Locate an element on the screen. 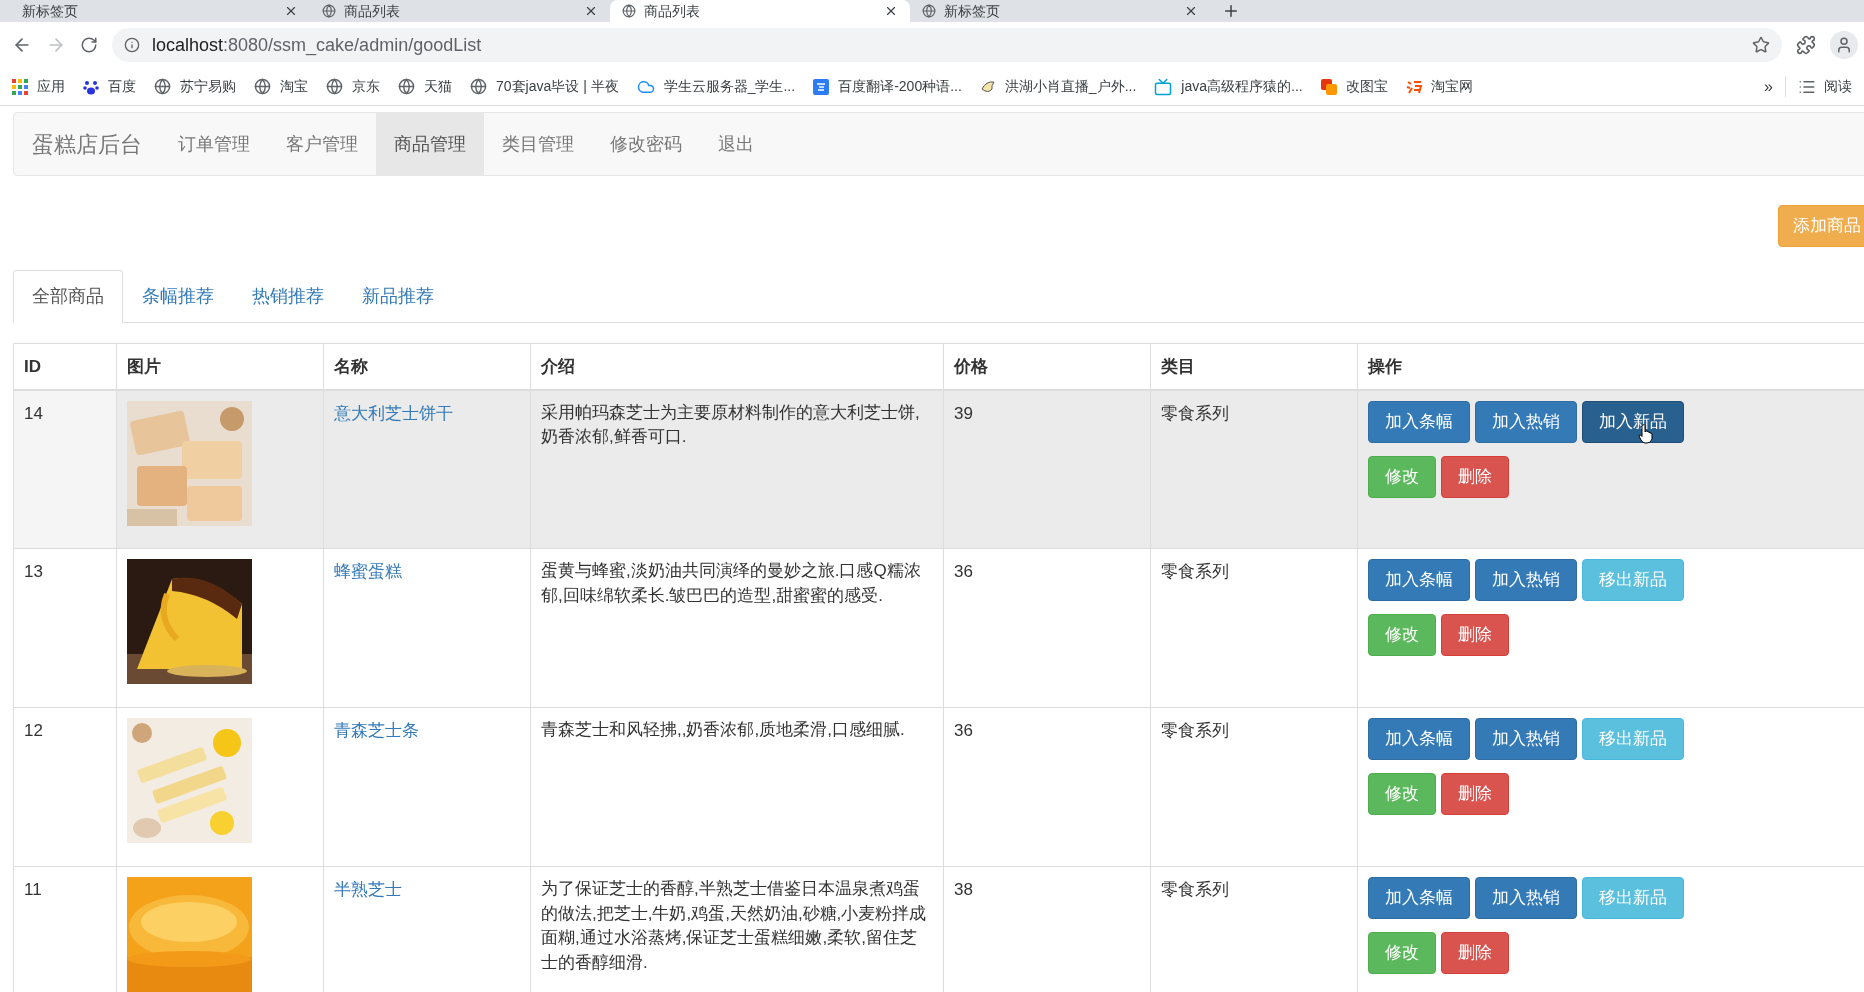 The height and width of the screenshot is (992, 1864). description-cell: 青森芝士和风轻拂,,奶香浓郁,质地柔滑,口感细腻. is located at coordinates (723, 729).